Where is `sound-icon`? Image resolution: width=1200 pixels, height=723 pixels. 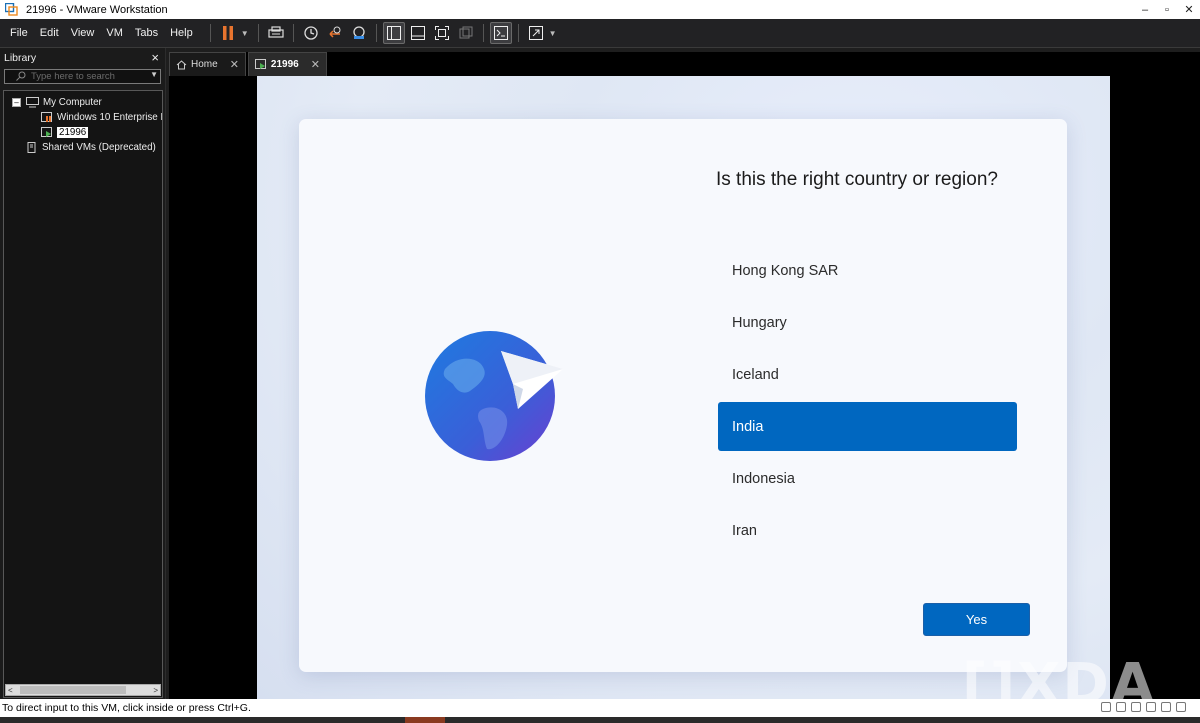
sound-icon is located at coordinates (1151, 707).